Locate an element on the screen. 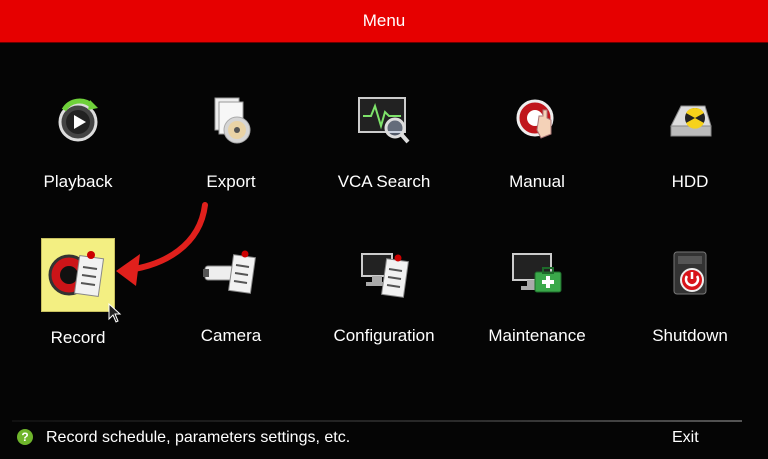 The width and height of the screenshot is (768, 459). menu-item-camera: Camera is located at coordinates (231, 298).